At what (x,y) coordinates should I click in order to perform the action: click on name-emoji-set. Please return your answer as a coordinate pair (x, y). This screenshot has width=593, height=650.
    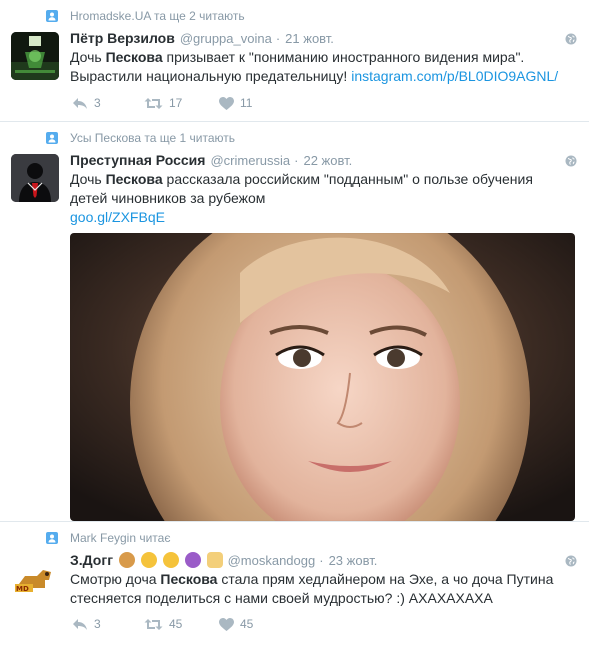
    Looking at the image, I should click on (170, 560).